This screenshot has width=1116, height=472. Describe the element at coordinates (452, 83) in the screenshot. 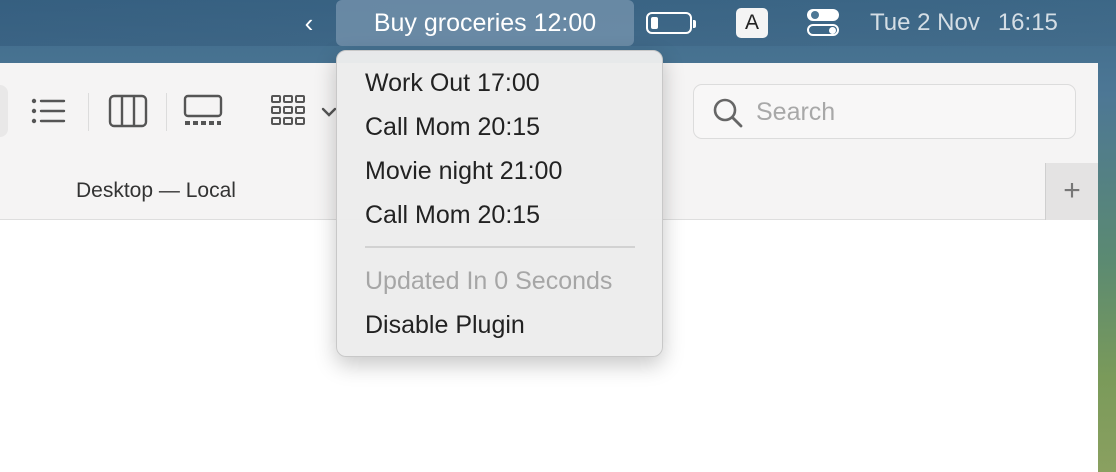

I see `menu-item-event: Work Out 17:00` at that location.